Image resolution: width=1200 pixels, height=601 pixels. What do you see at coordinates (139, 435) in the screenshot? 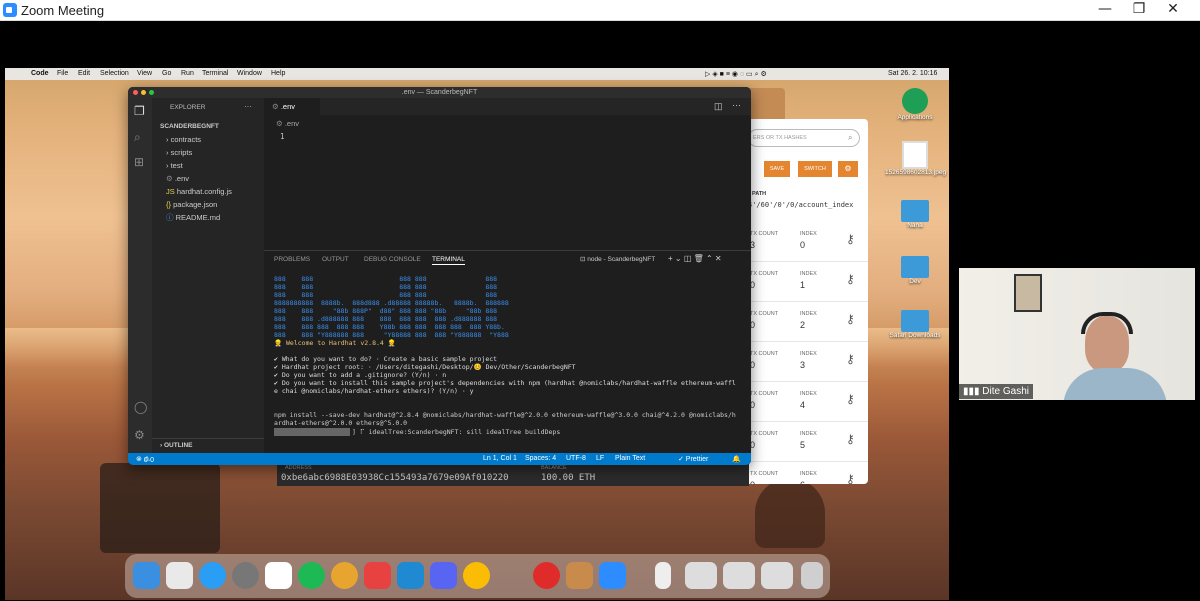
I see `settings-gear-icon: ⚙` at bounding box center [139, 435].